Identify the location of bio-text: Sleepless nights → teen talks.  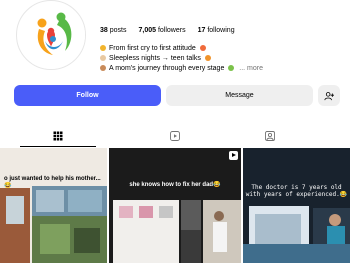
(155, 58).